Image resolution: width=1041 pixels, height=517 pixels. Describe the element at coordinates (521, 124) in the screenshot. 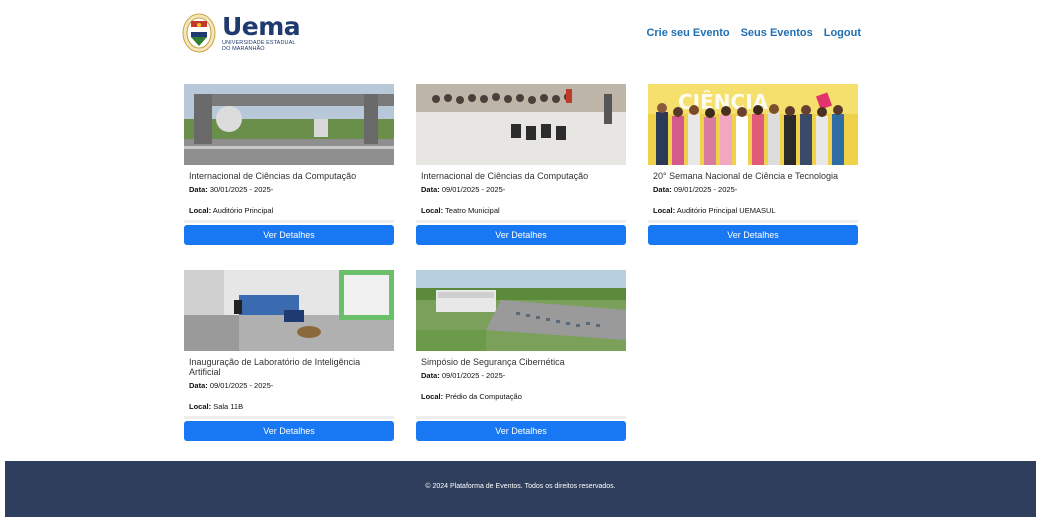

I see `event-image-auditorium` at that location.